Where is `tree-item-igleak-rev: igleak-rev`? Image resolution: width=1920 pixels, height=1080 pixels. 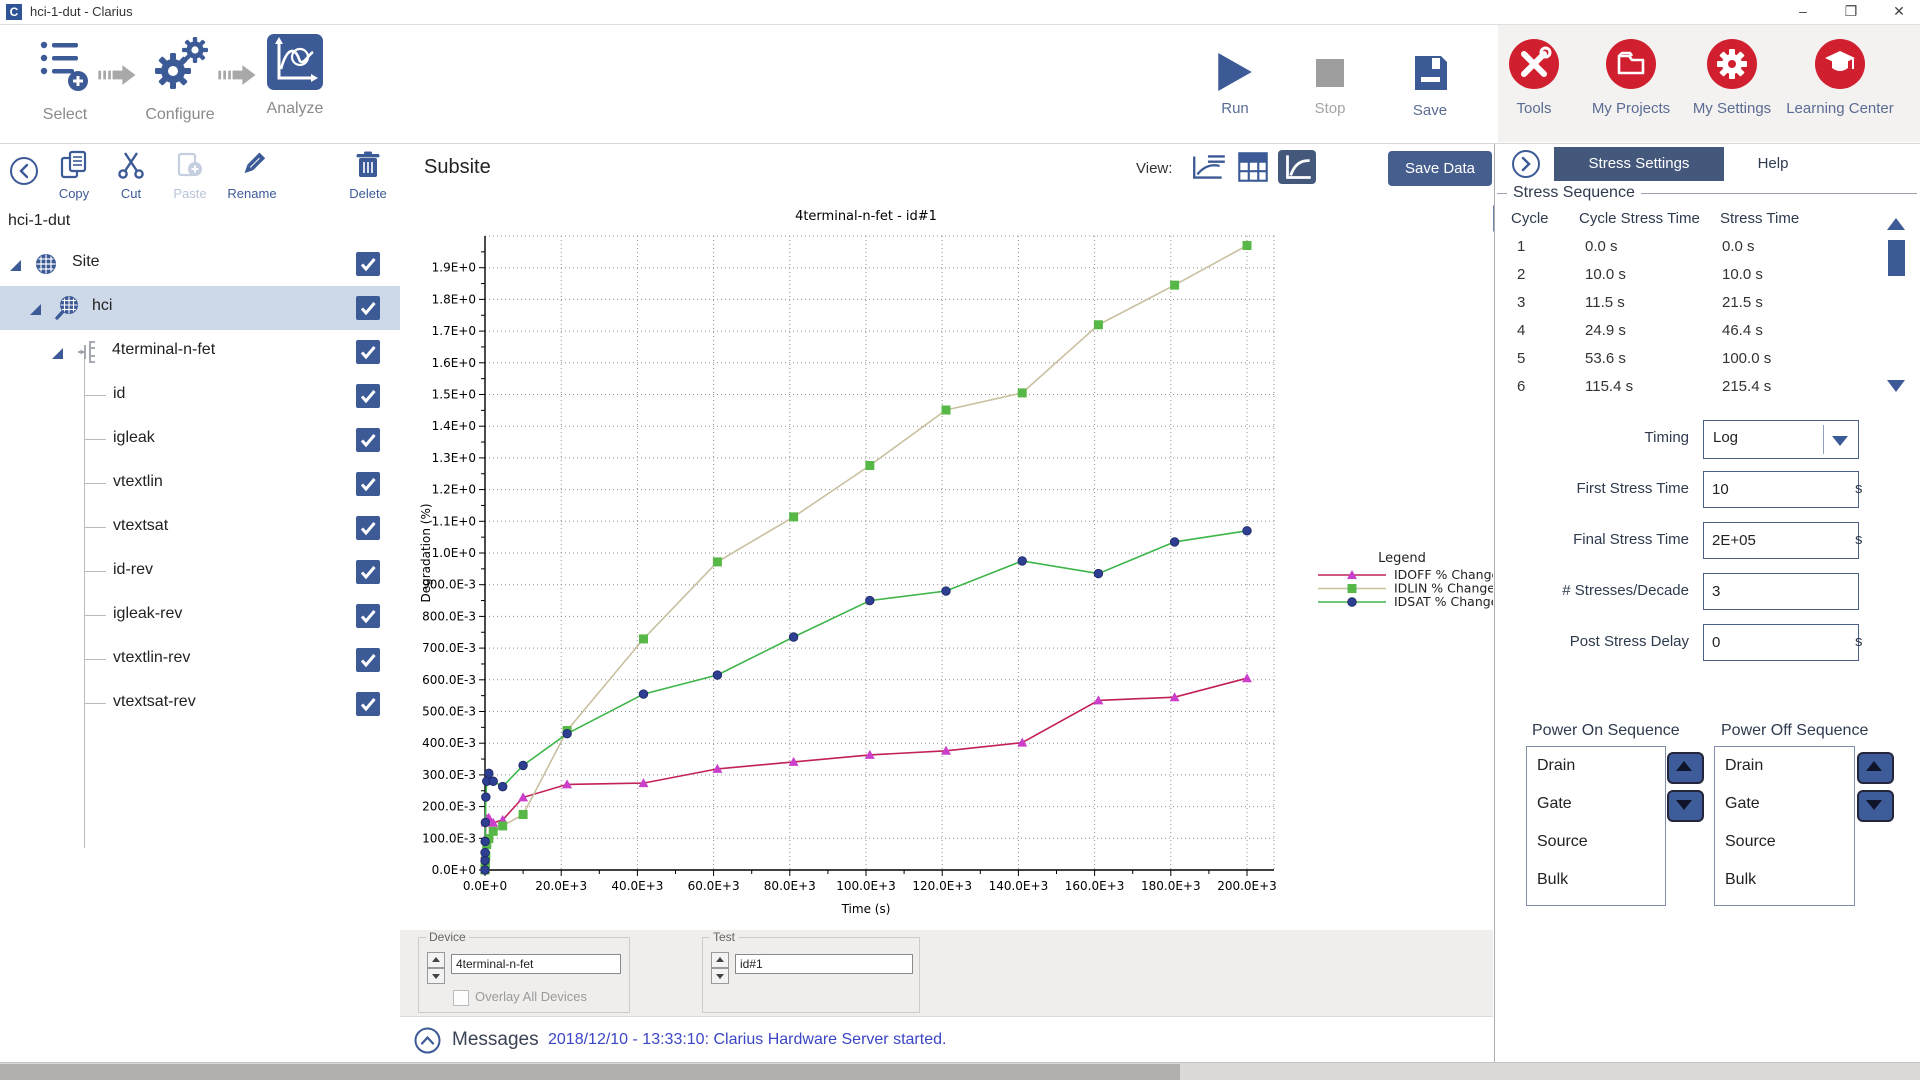 tree-item-igleak-rev: igleak-rev is located at coordinates (200, 616).